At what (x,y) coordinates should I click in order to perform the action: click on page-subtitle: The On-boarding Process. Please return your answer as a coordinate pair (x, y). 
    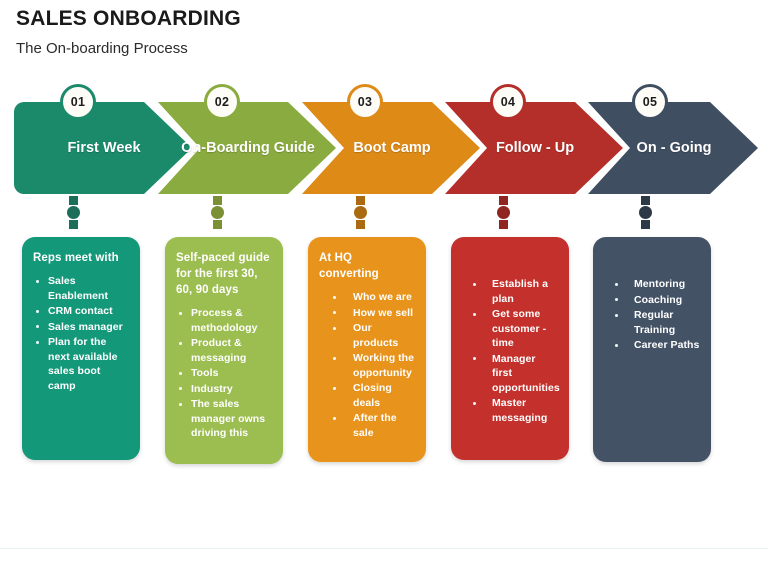
    Looking at the image, I should click on (102, 48).